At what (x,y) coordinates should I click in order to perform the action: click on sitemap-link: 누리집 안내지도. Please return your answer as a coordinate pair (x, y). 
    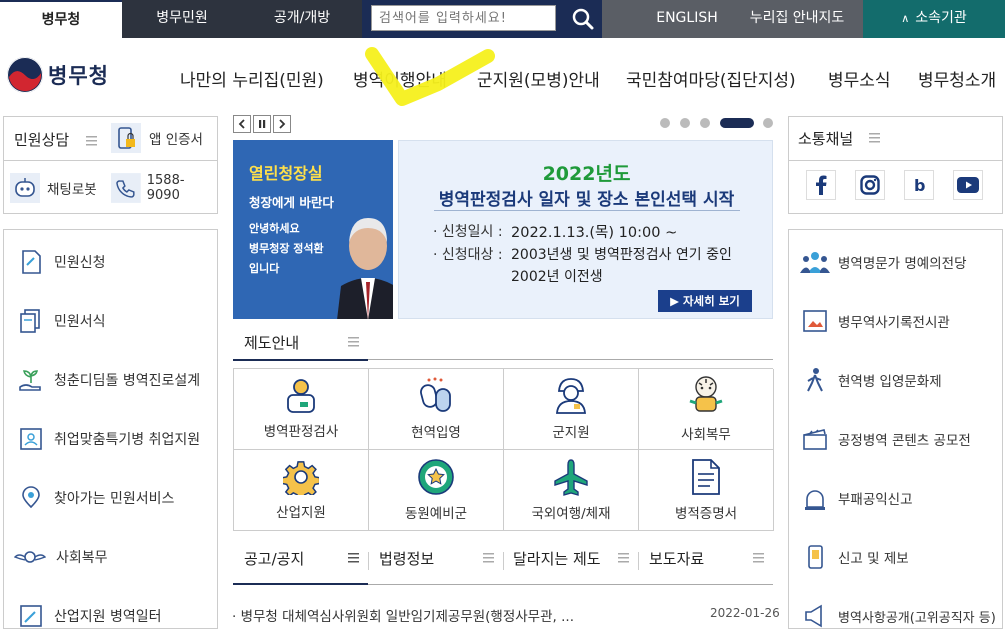
    Looking at the image, I should click on (797, 19).